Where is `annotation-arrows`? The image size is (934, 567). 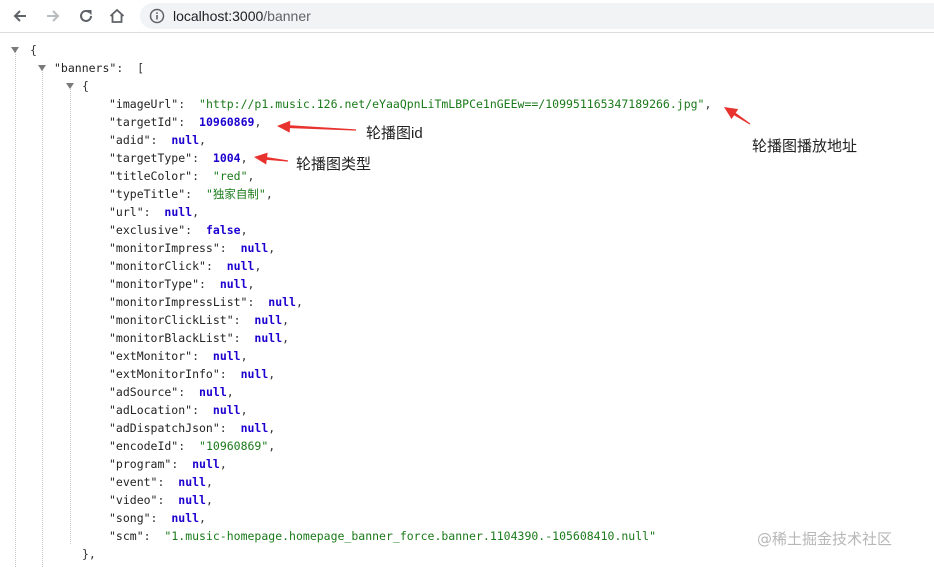
annotation-arrows is located at coordinates (502, 136).